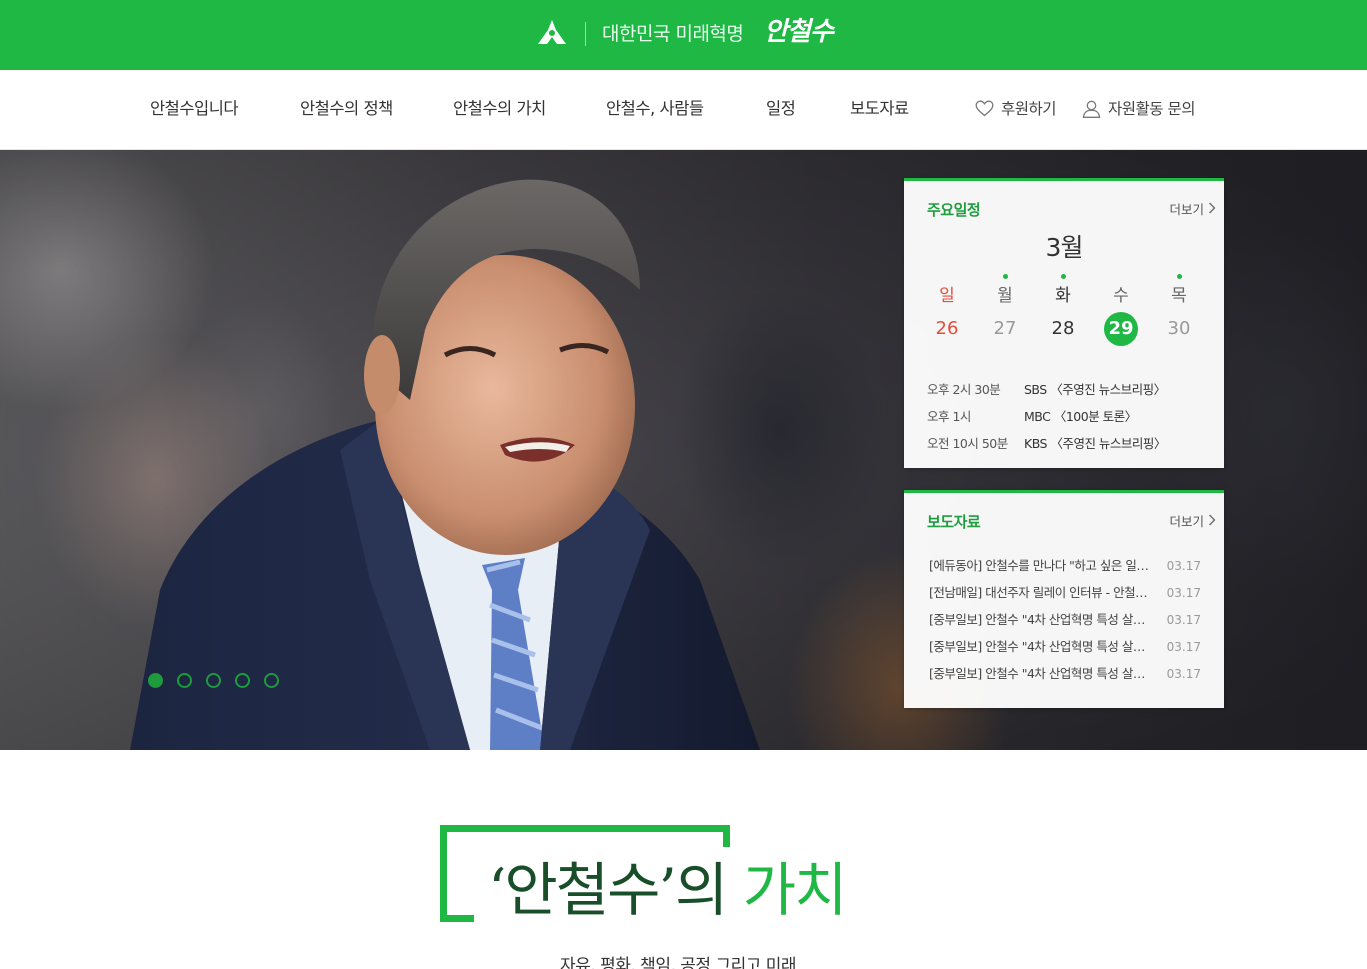  I want to click on values-heading: ‘안철수’의 가치, so click(668, 890).